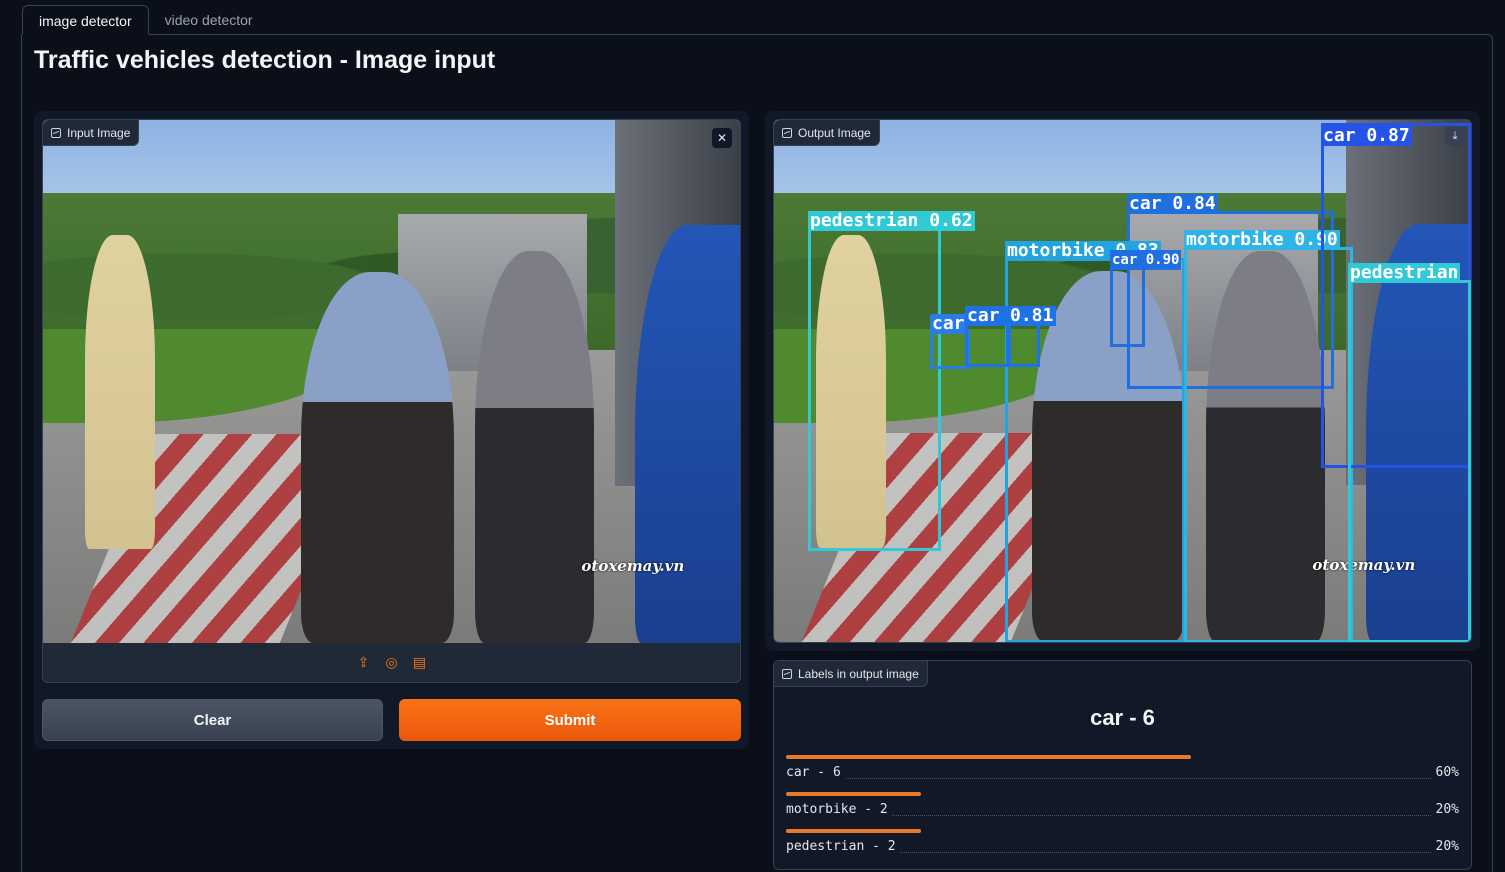 The image size is (1505, 872). I want to click on detection-box: pedestrian 0.62, so click(891, 381).